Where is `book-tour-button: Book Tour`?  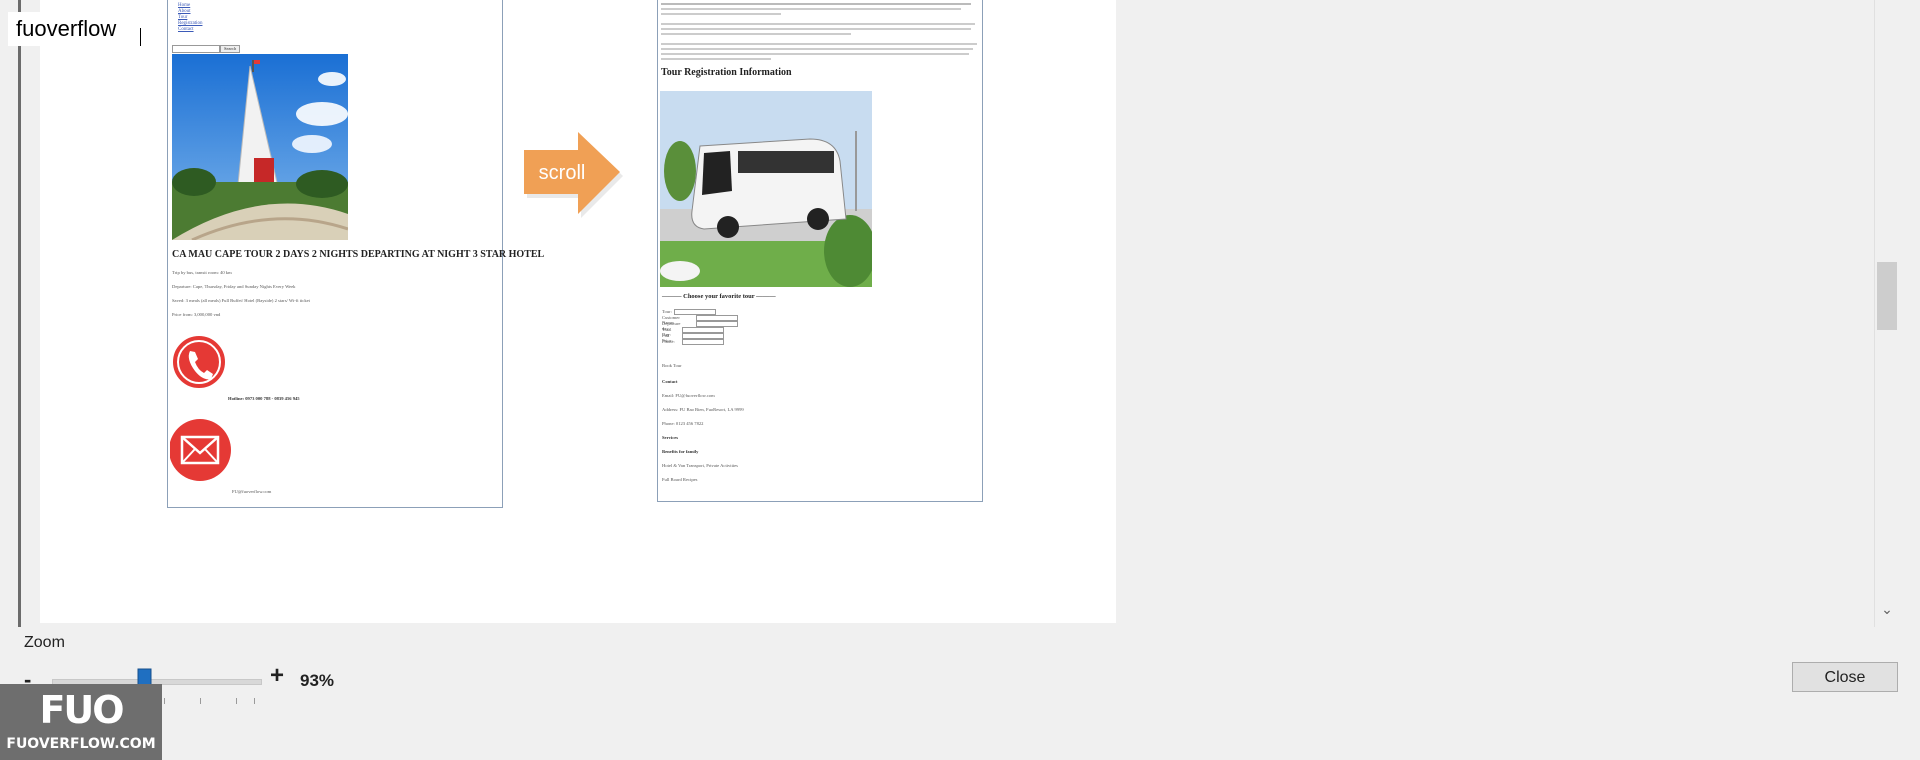
book-tour-button: Book Tour is located at coordinates (672, 365).